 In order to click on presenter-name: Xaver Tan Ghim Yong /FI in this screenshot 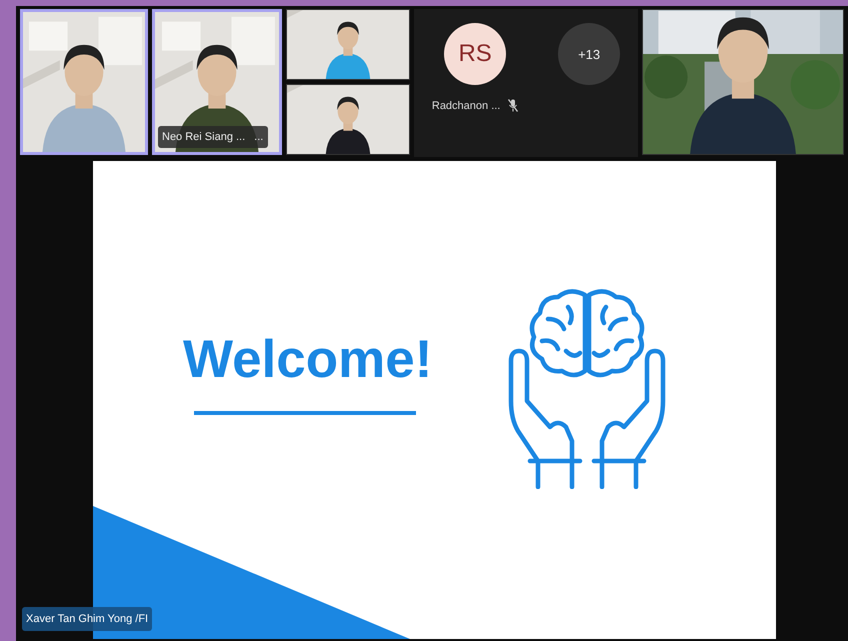, I will do `click(87, 619)`.